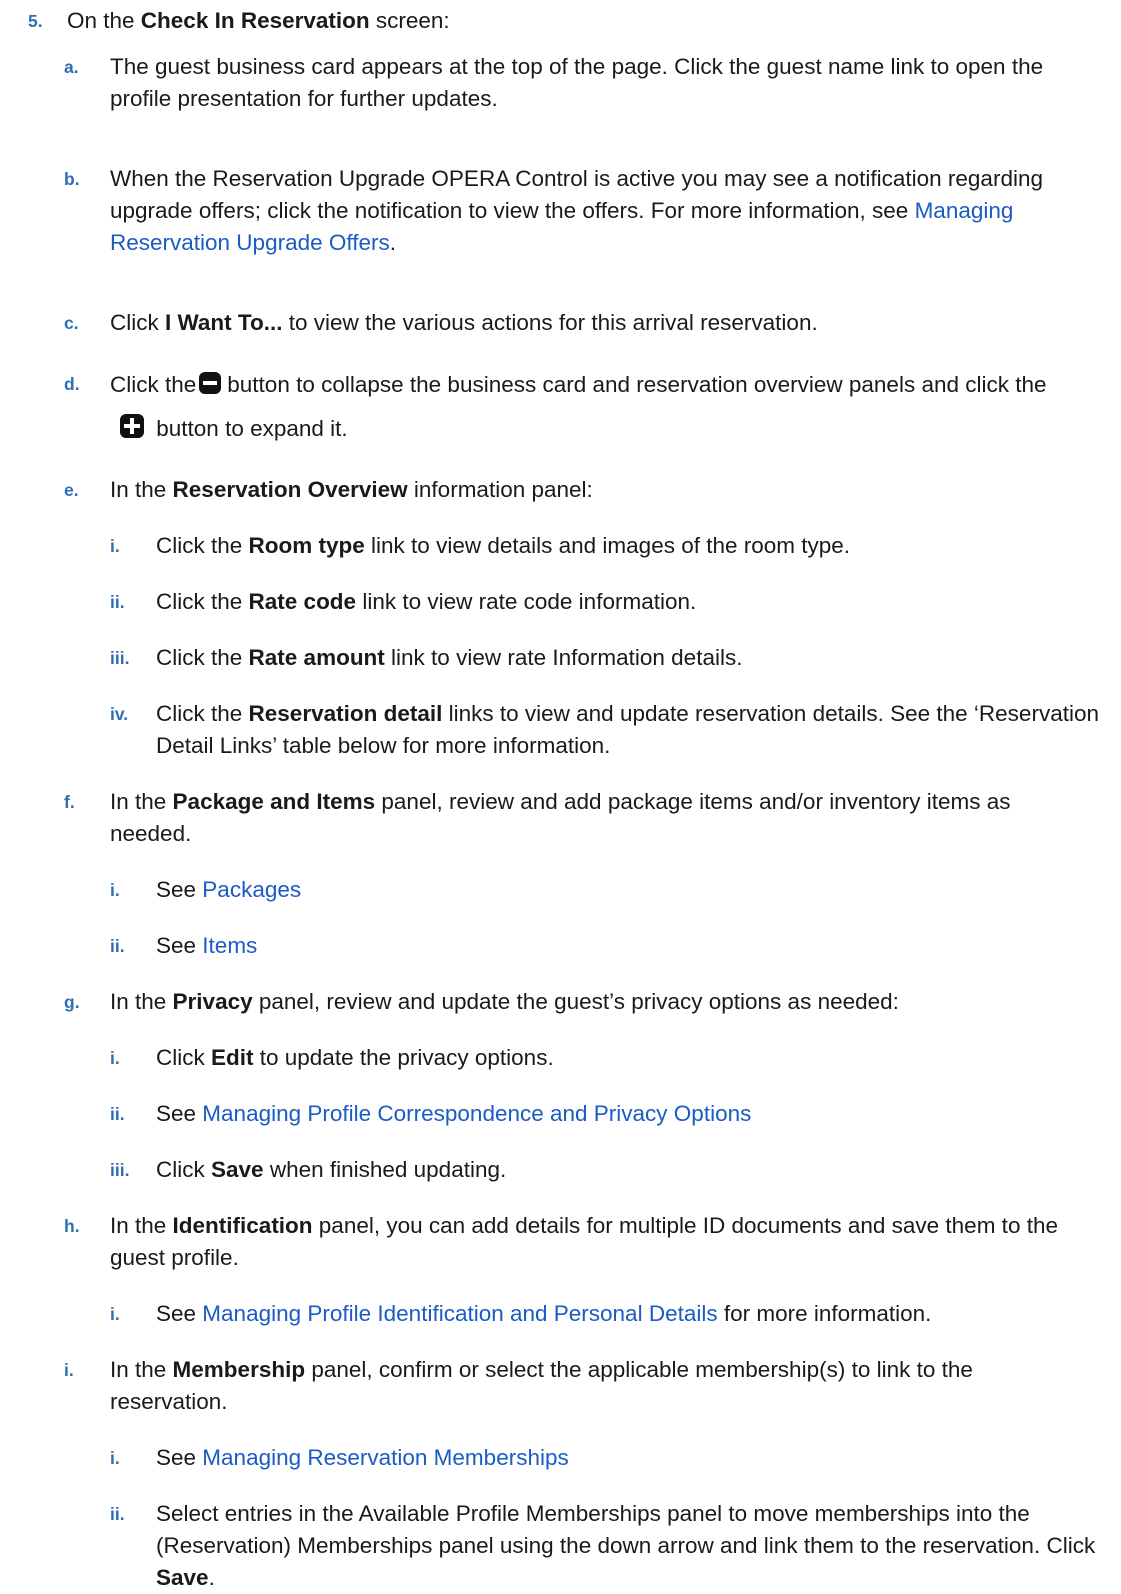 The height and width of the screenshot is (1594, 1121). What do you see at coordinates (72, 1226) in the screenshot?
I see `substep-letter: h.` at bounding box center [72, 1226].